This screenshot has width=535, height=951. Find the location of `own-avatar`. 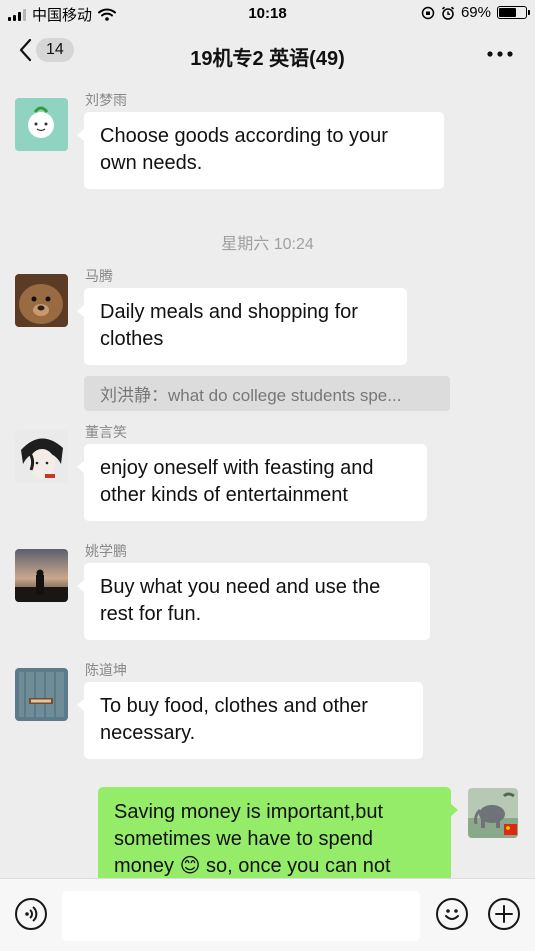

own-avatar is located at coordinates (493, 813).